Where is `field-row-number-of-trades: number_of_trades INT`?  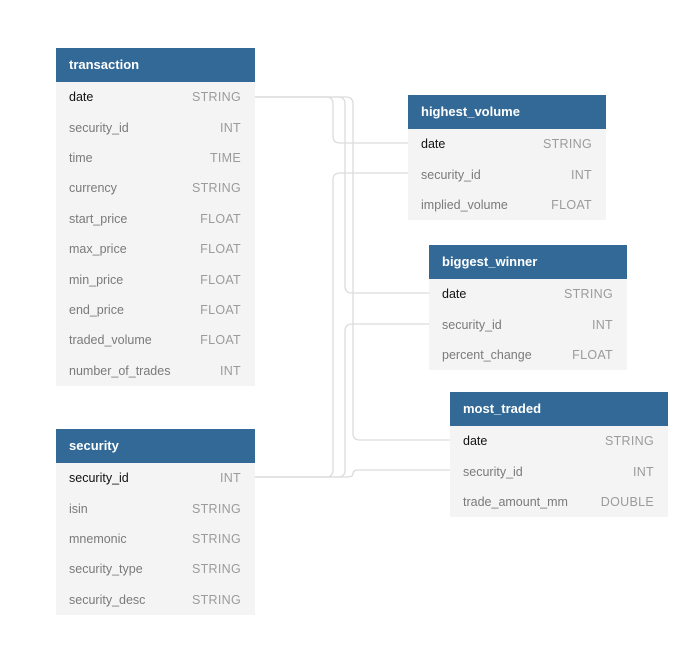
field-row-number-of-trades: number_of_trades INT is located at coordinates (155, 371).